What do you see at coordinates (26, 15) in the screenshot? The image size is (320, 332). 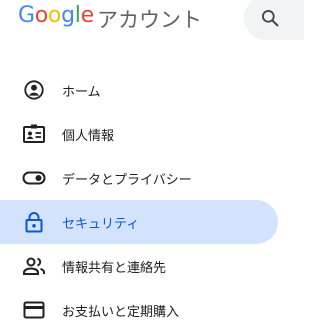 I see `logo-letter: G` at bounding box center [26, 15].